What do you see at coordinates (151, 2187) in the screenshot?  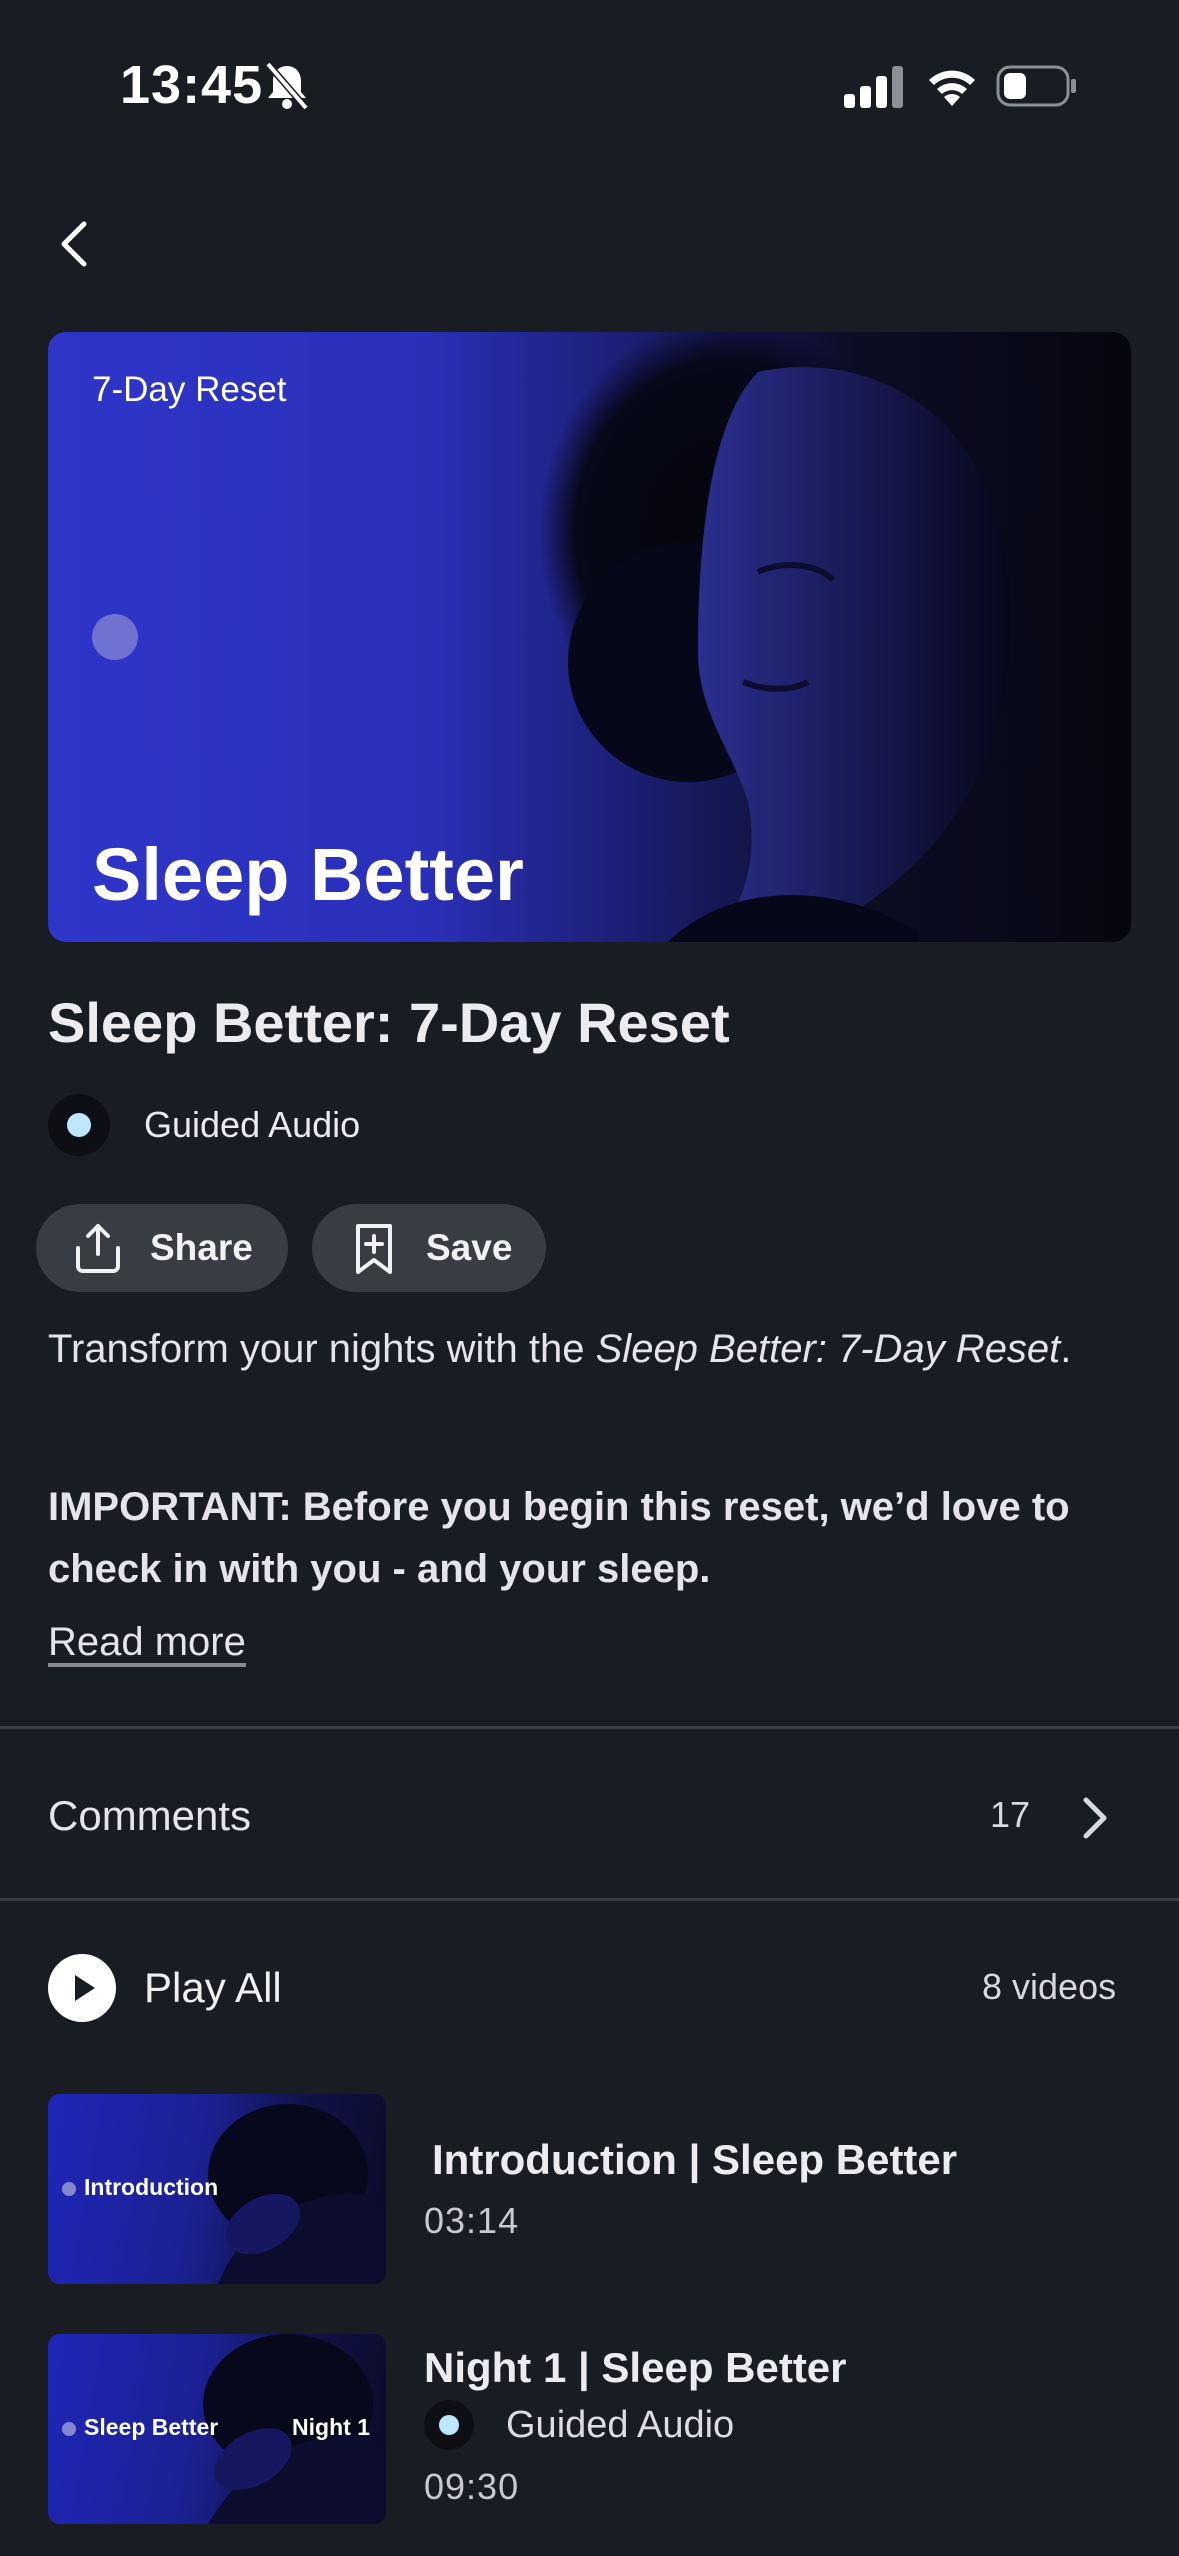 I see `thumbnail-caption: Introduction` at bounding box center [151, 2187].